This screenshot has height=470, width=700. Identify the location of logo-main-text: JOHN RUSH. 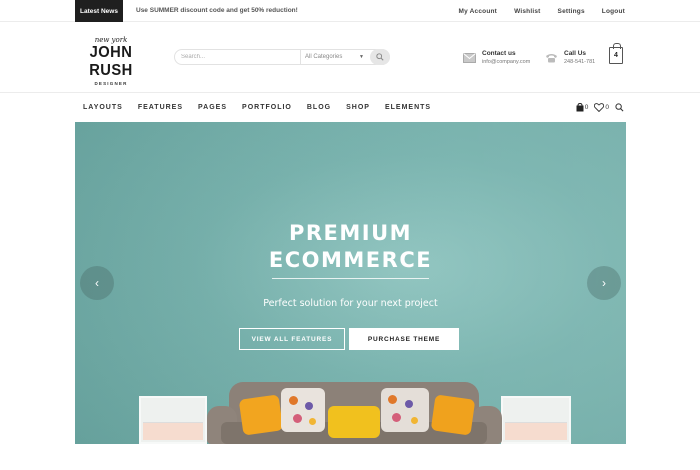
(111, 61).